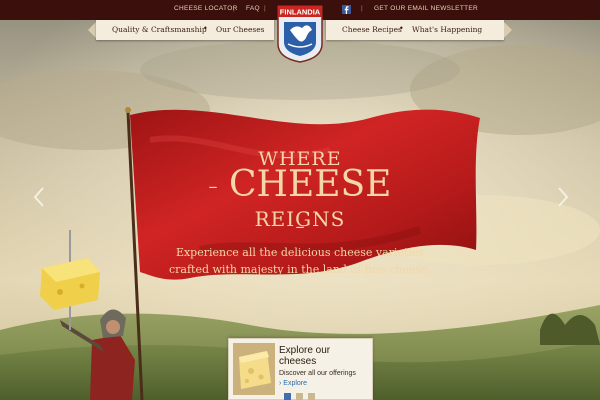  I want to click on logo-text: FINLANDIA, so click(300, 12).